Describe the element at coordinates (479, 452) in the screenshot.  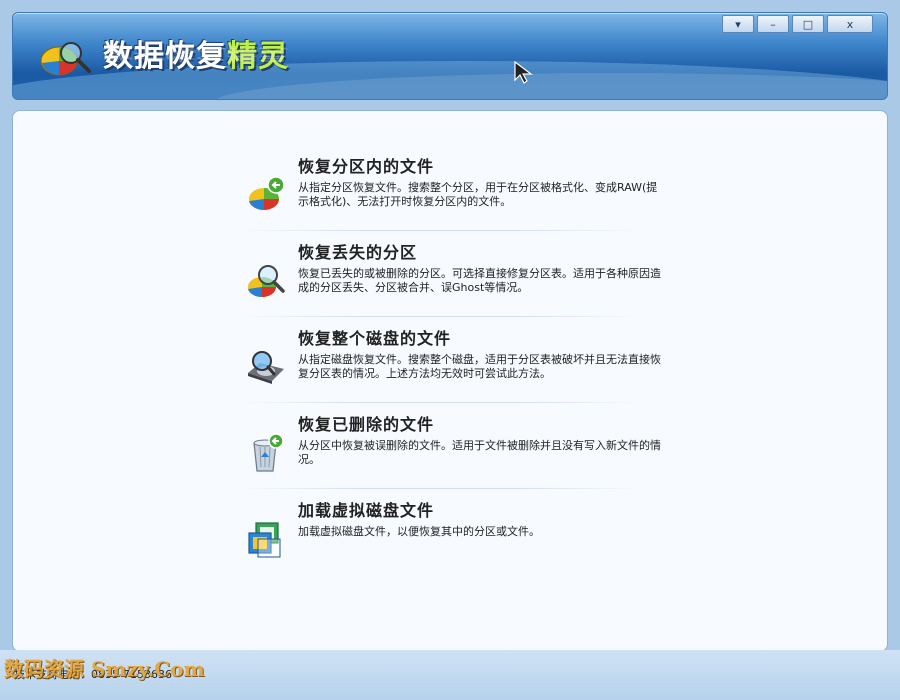
I see `option-description: 从分区中恢复被误删除的文件。适用于文件被删除并且没有写入新文件的情况。` at that location.